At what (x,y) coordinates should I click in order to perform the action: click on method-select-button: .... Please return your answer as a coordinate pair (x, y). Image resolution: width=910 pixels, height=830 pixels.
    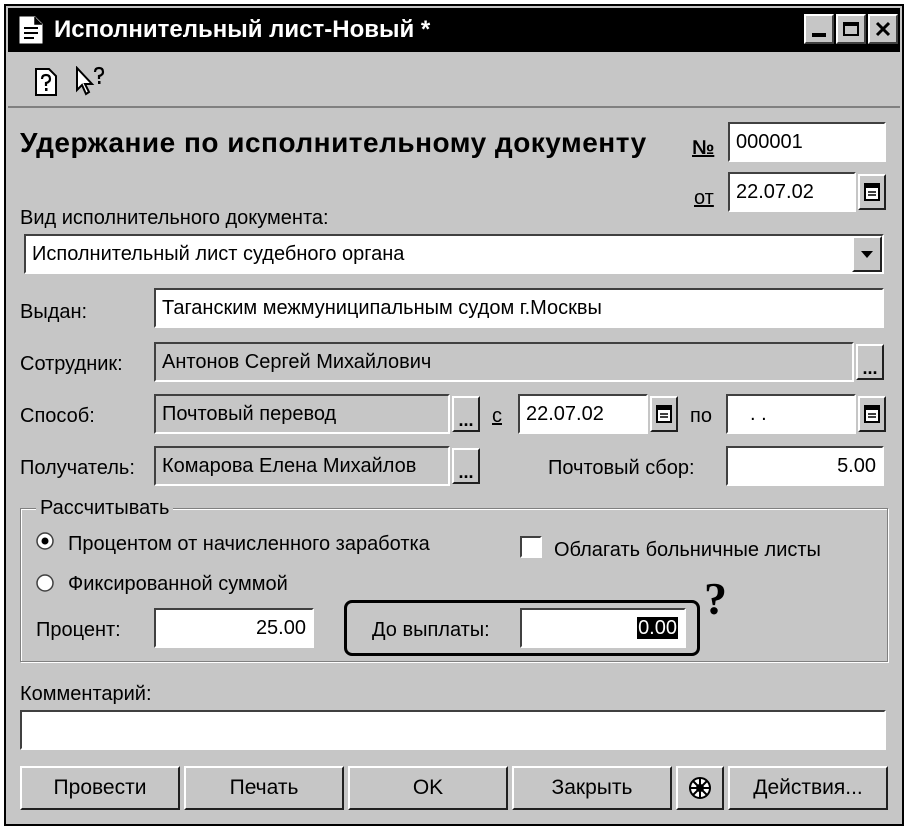
    Looking at the image, I should click on (466, 414).